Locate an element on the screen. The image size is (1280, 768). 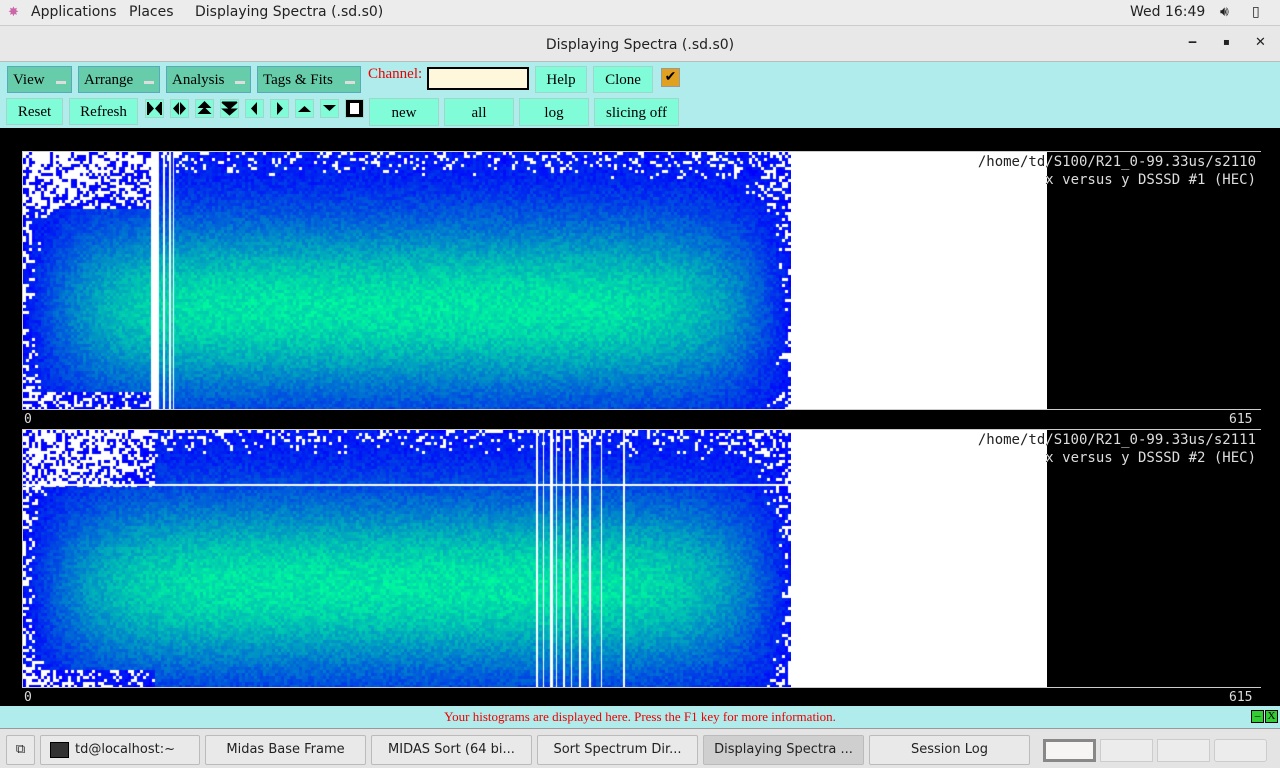
close-button: ✕ is located at coordinates (1260, 42).